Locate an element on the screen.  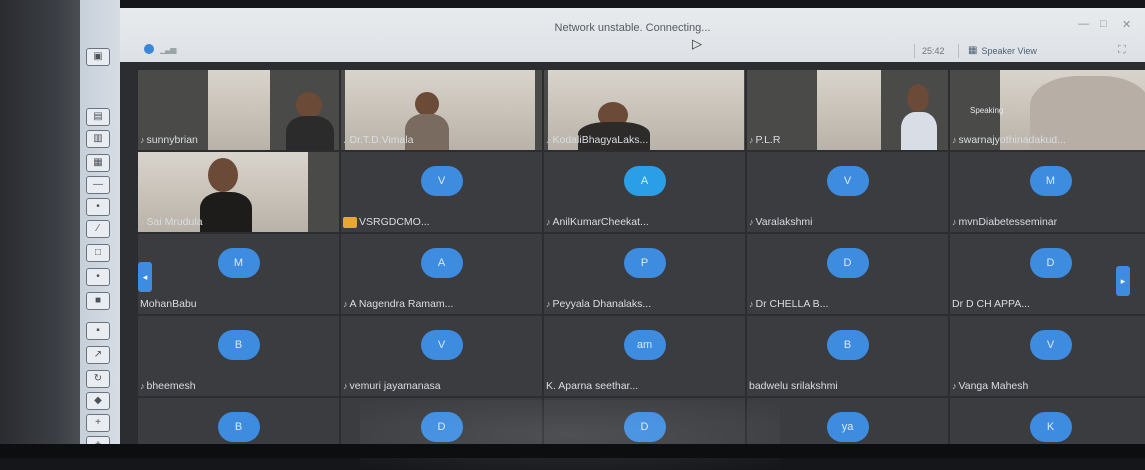
participant-name: ♪ Vanga Mahesh is located at coordinates (990, 386).